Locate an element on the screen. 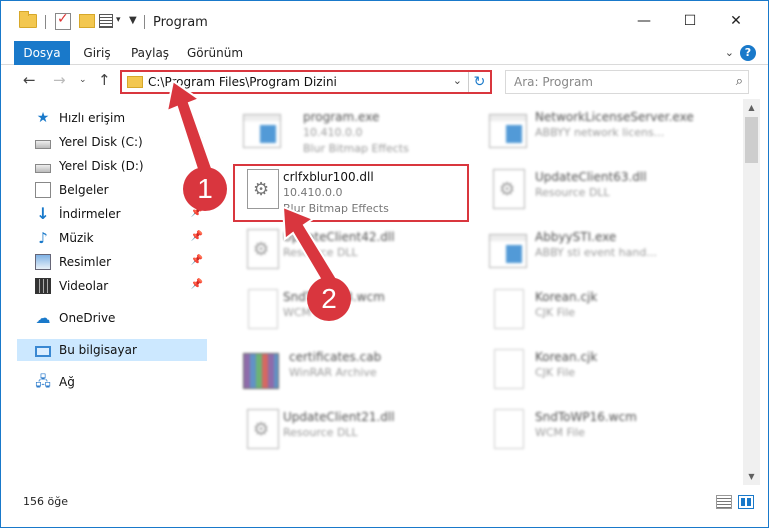 The height and width of the screenshot is (528, 769). pictures-icon is located at coordinates (43, 262).